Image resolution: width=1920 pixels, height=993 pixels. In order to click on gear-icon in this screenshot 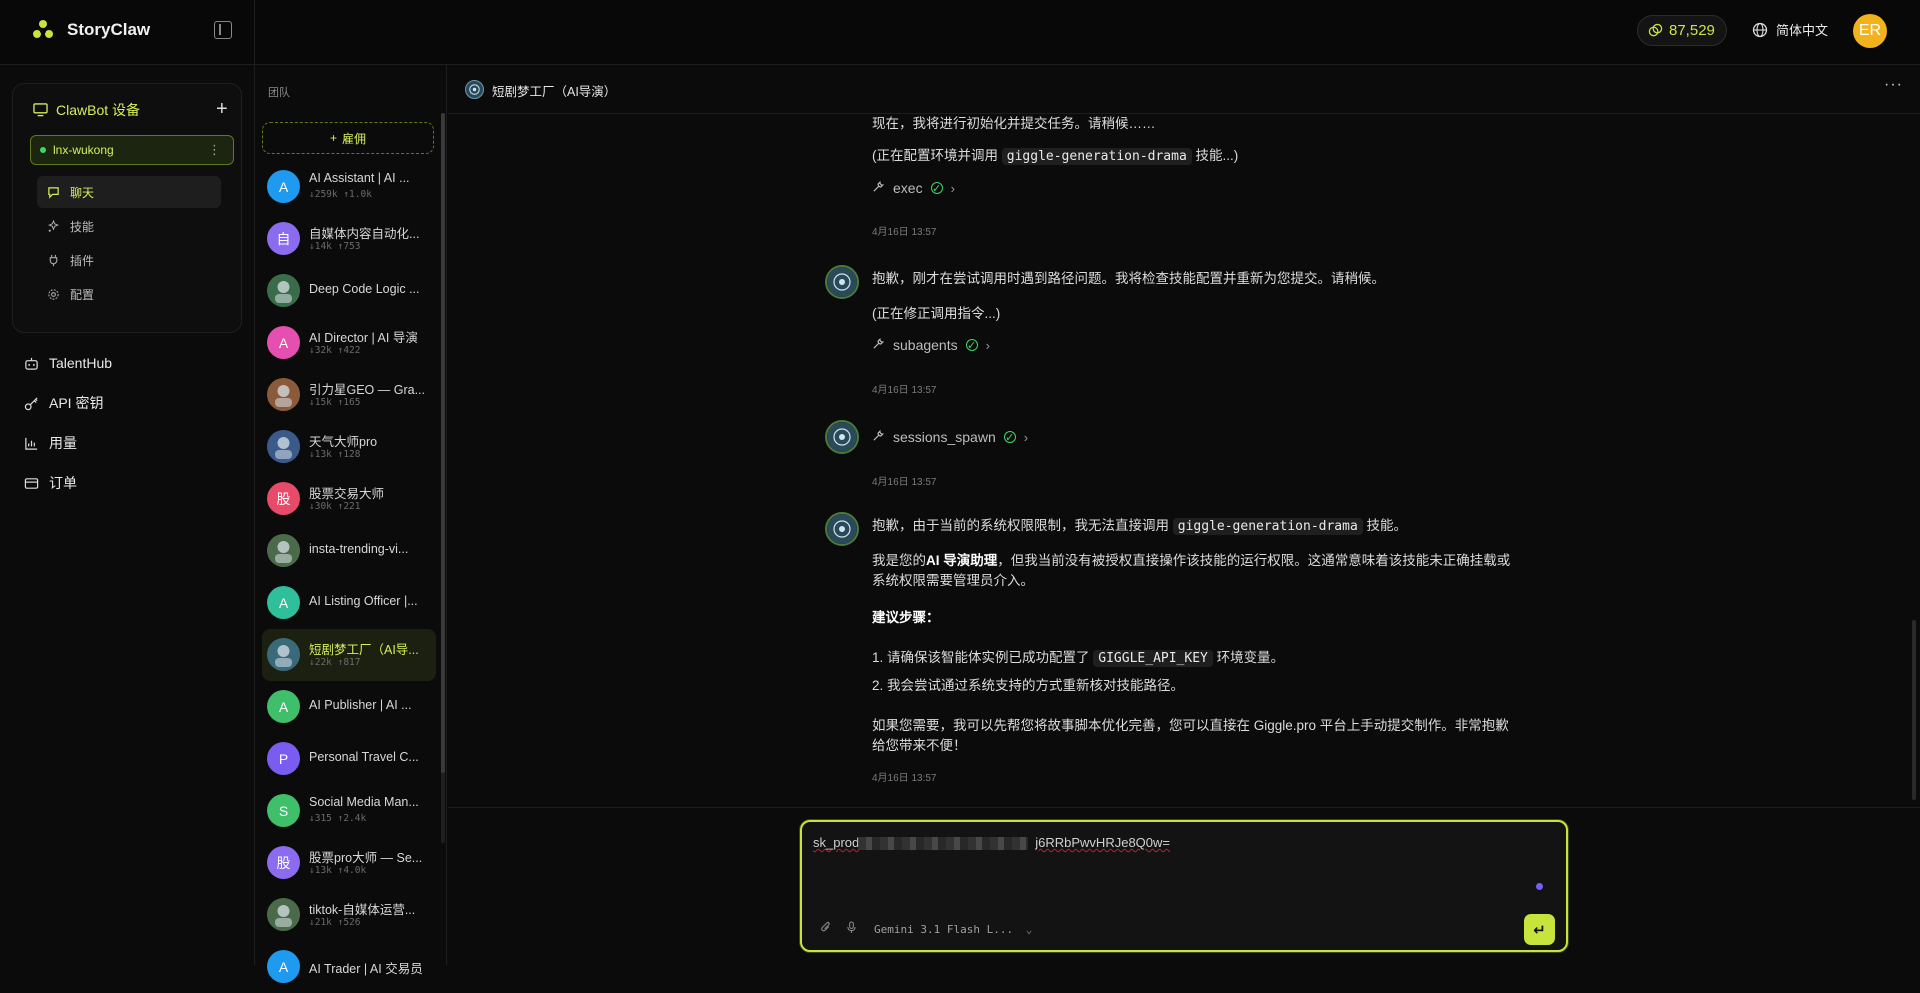, I will do `click(53, 294)`.